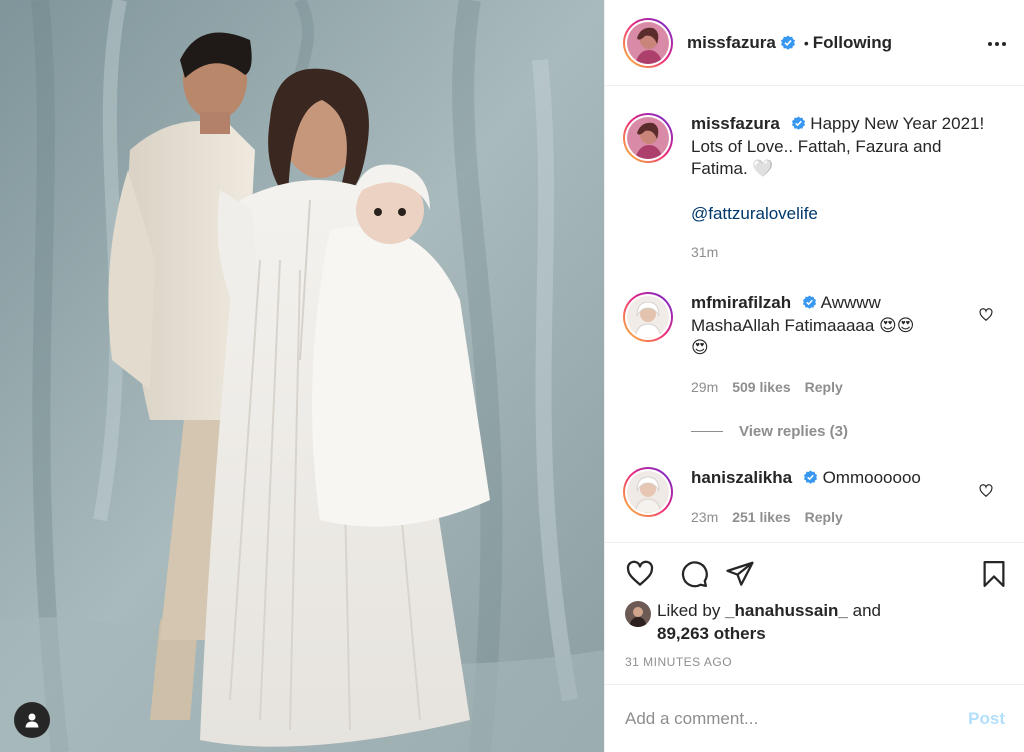 This screenshot has width=1024, height=752. I want to click on add-comment-bar: Post, so click(814, 718).